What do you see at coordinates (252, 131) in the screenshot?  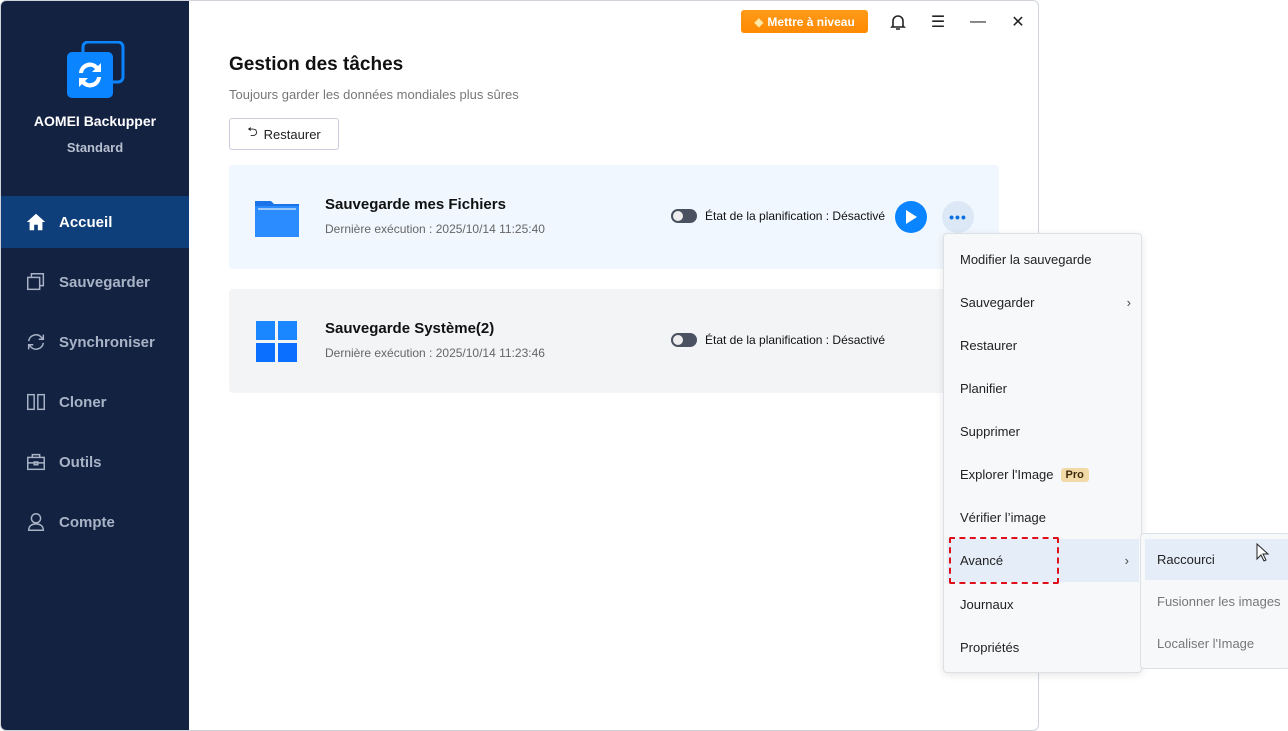 I see `undo-icon: ⮌` at bounding box center [252, 131].